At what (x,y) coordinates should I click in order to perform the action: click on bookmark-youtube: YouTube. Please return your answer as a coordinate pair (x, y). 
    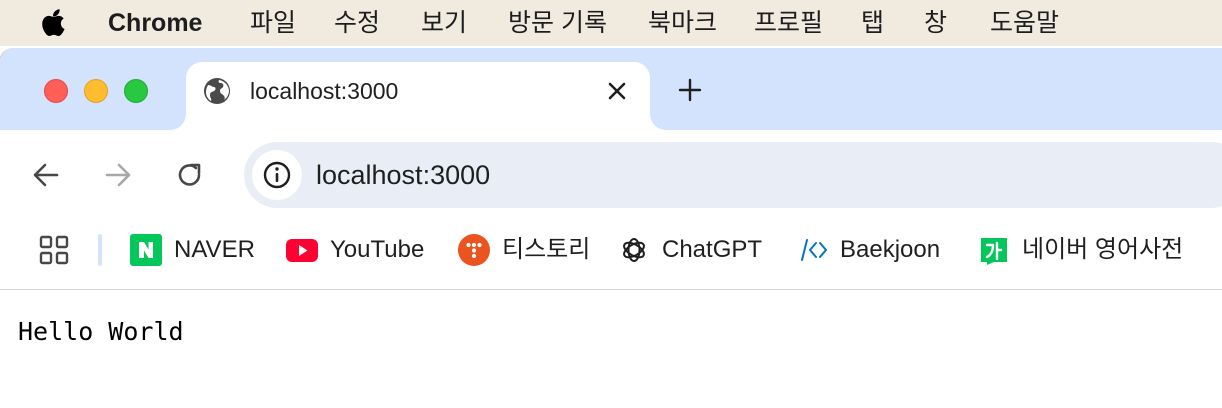
    Looking at the image, I should click on (355, 250).